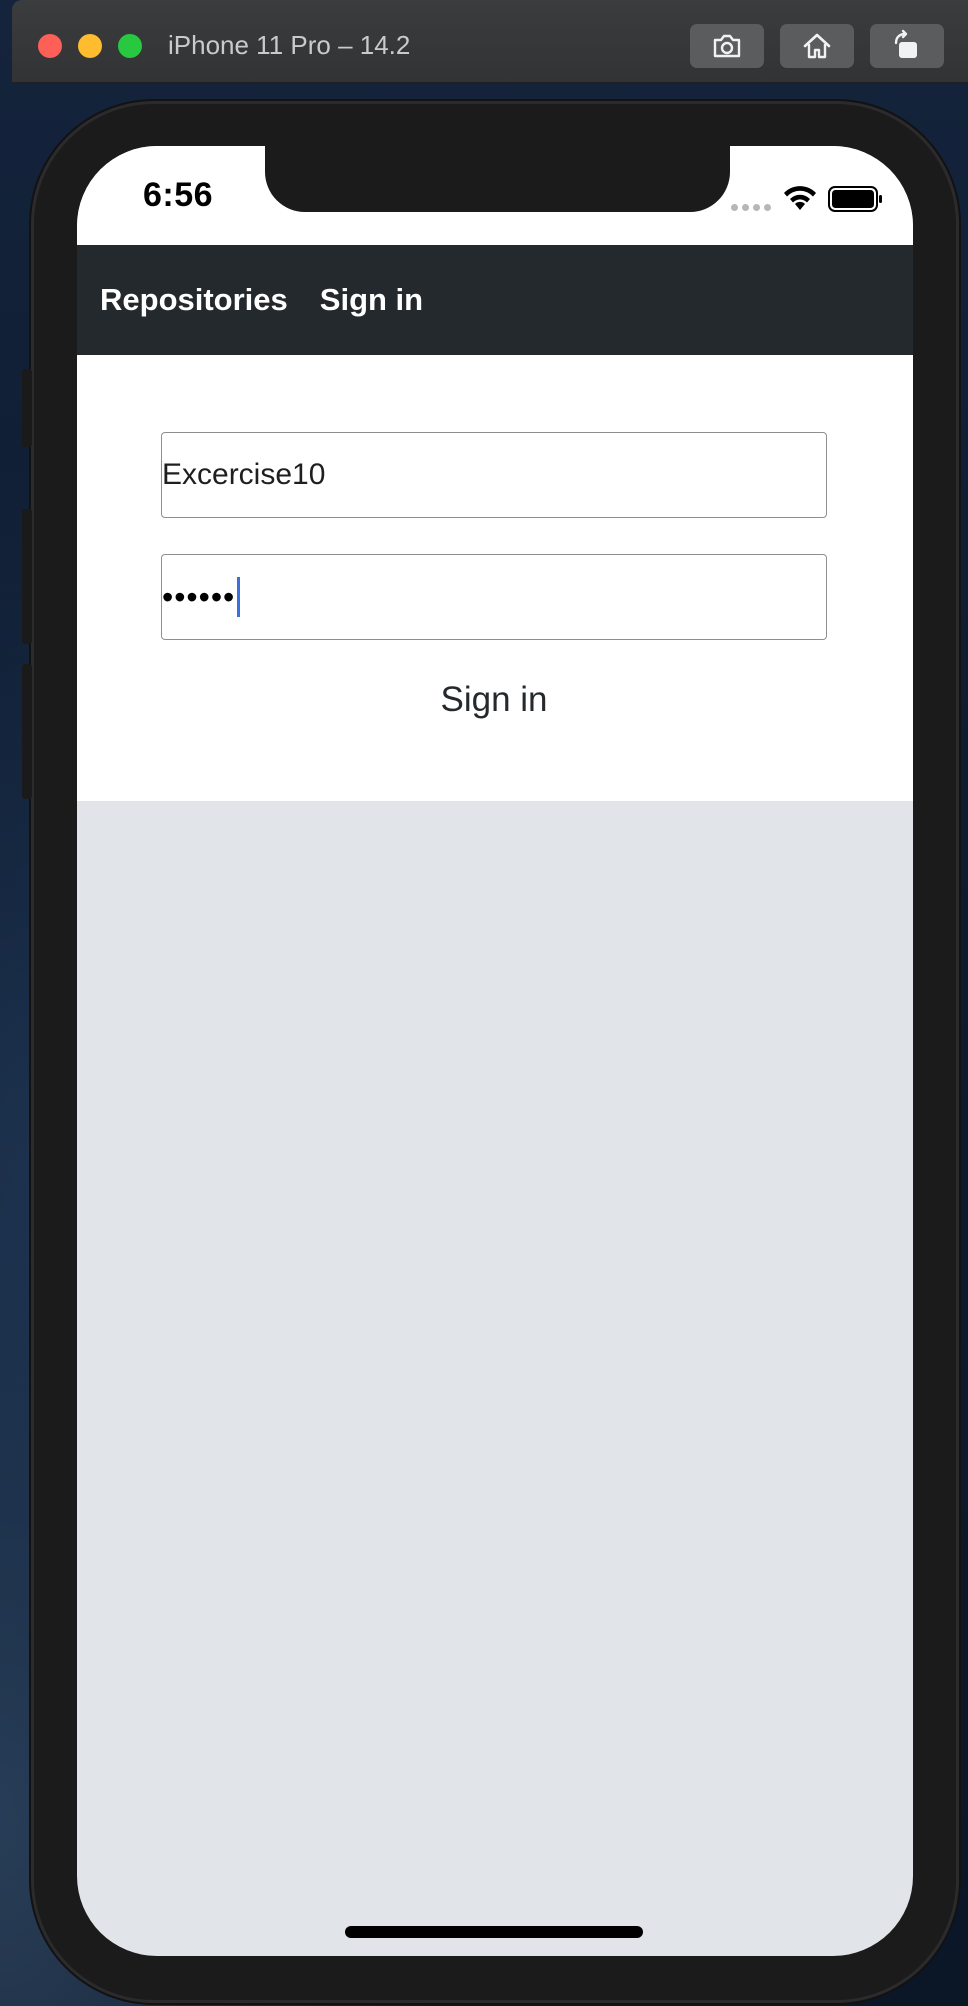  I want to click on screenshot-button, so click(727, 46).